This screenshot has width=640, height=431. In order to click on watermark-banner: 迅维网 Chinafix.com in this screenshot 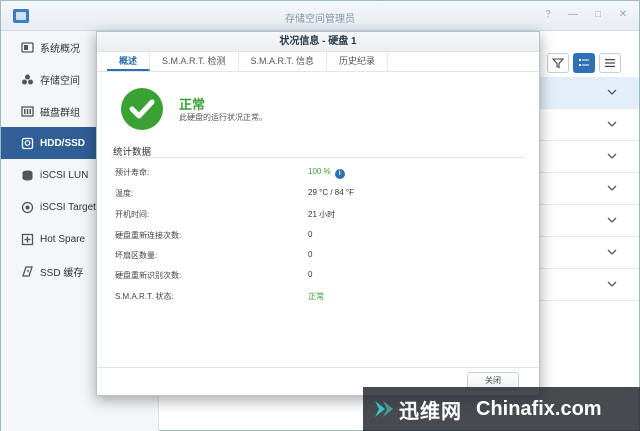, I will do `click(501, 409)`.